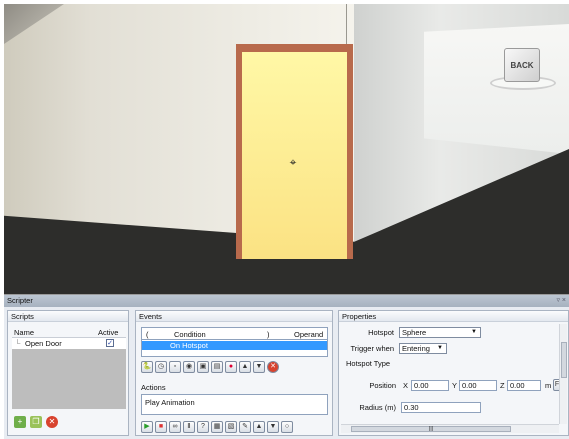  I want to click on position-z-input: 0.00, so click(524, 385).